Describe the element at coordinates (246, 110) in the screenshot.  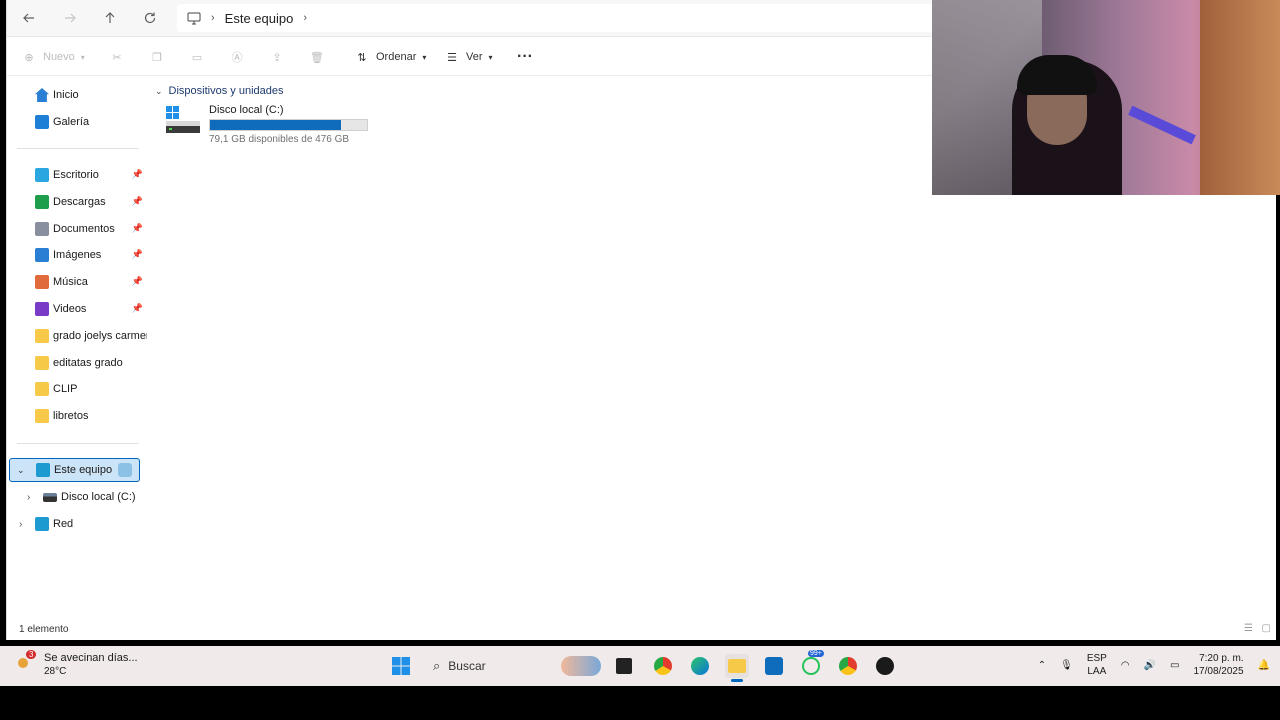
I see `drive-name: Disco local (C:)` at that location.